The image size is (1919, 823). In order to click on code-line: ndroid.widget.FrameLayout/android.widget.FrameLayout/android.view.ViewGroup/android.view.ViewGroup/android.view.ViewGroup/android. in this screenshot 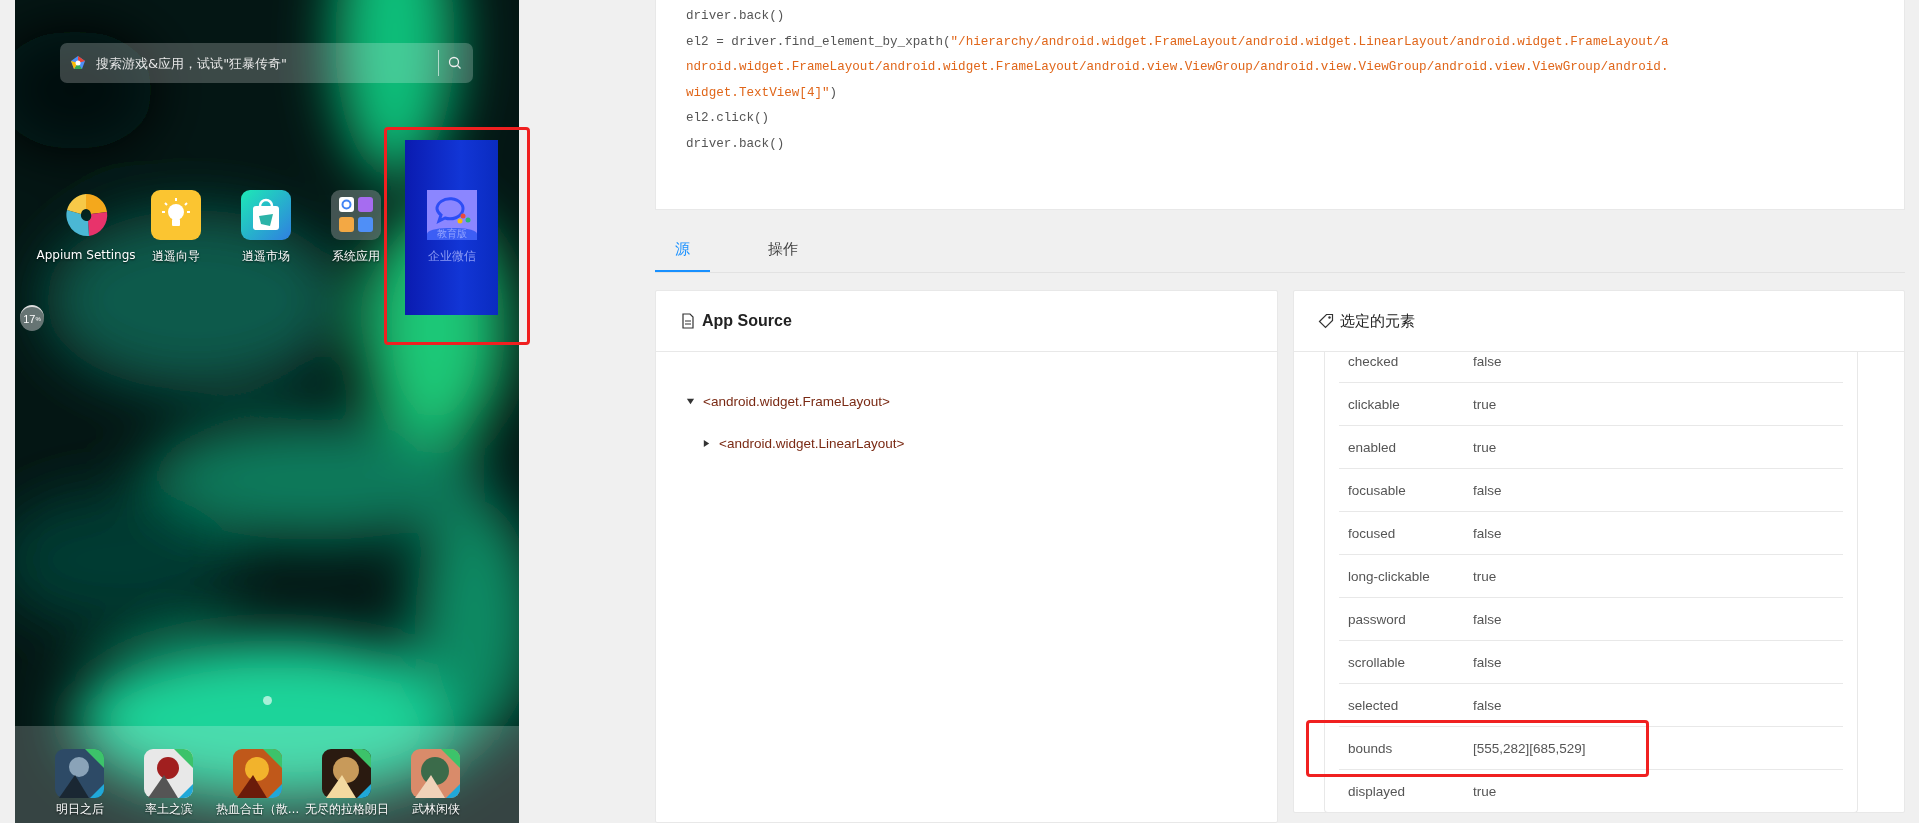, I will do `click(1178, 67)`.